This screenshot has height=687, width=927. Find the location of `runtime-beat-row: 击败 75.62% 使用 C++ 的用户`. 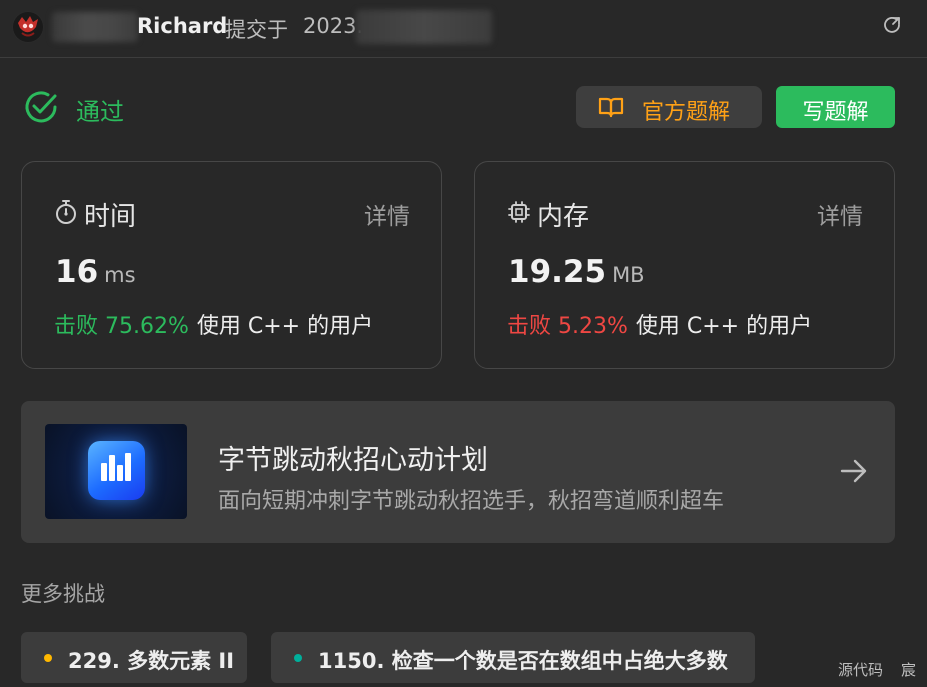

runtime-beat-row: 击败 75.62% 使用 C++ 的用户 is located at coordinates (213, 324).